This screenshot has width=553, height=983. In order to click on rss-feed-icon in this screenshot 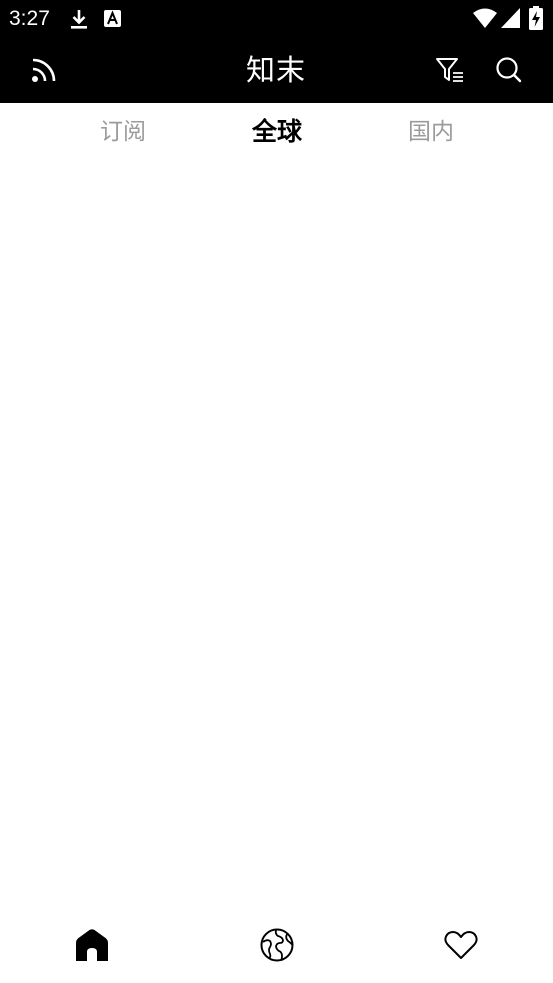, I will do `click(44, 70)`.